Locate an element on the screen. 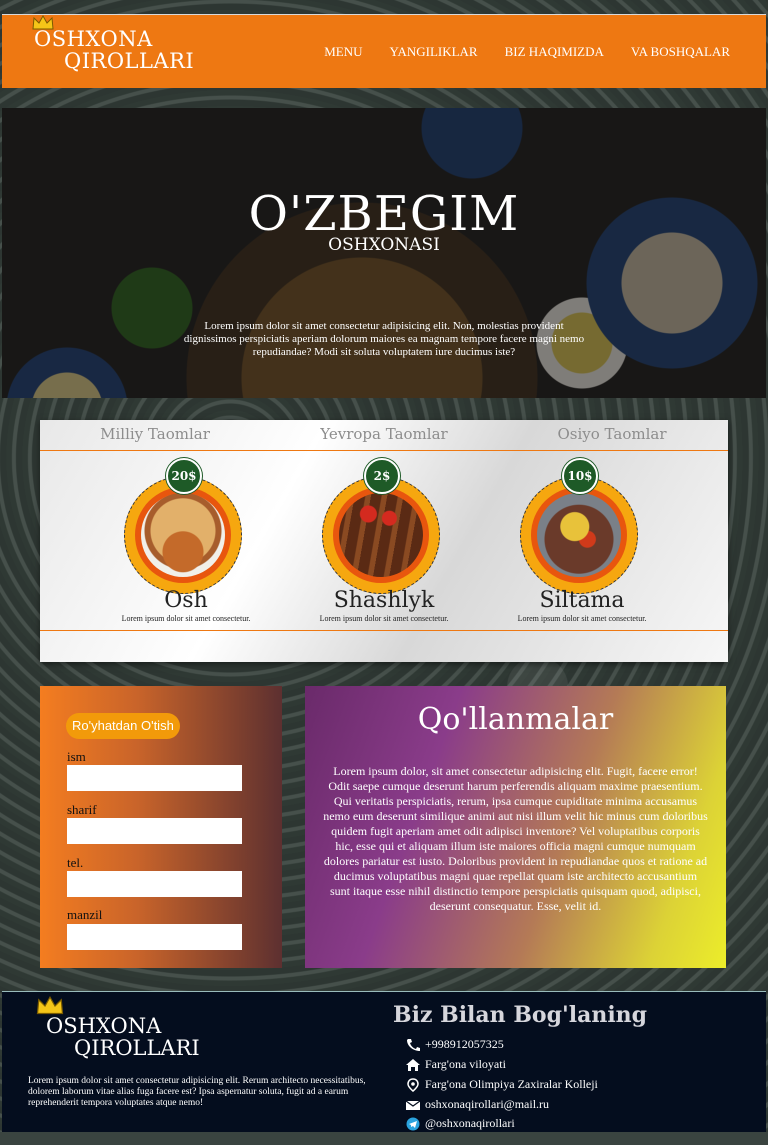 The image size is (768, 1145). osh-image is located at coordinates (183, 535).